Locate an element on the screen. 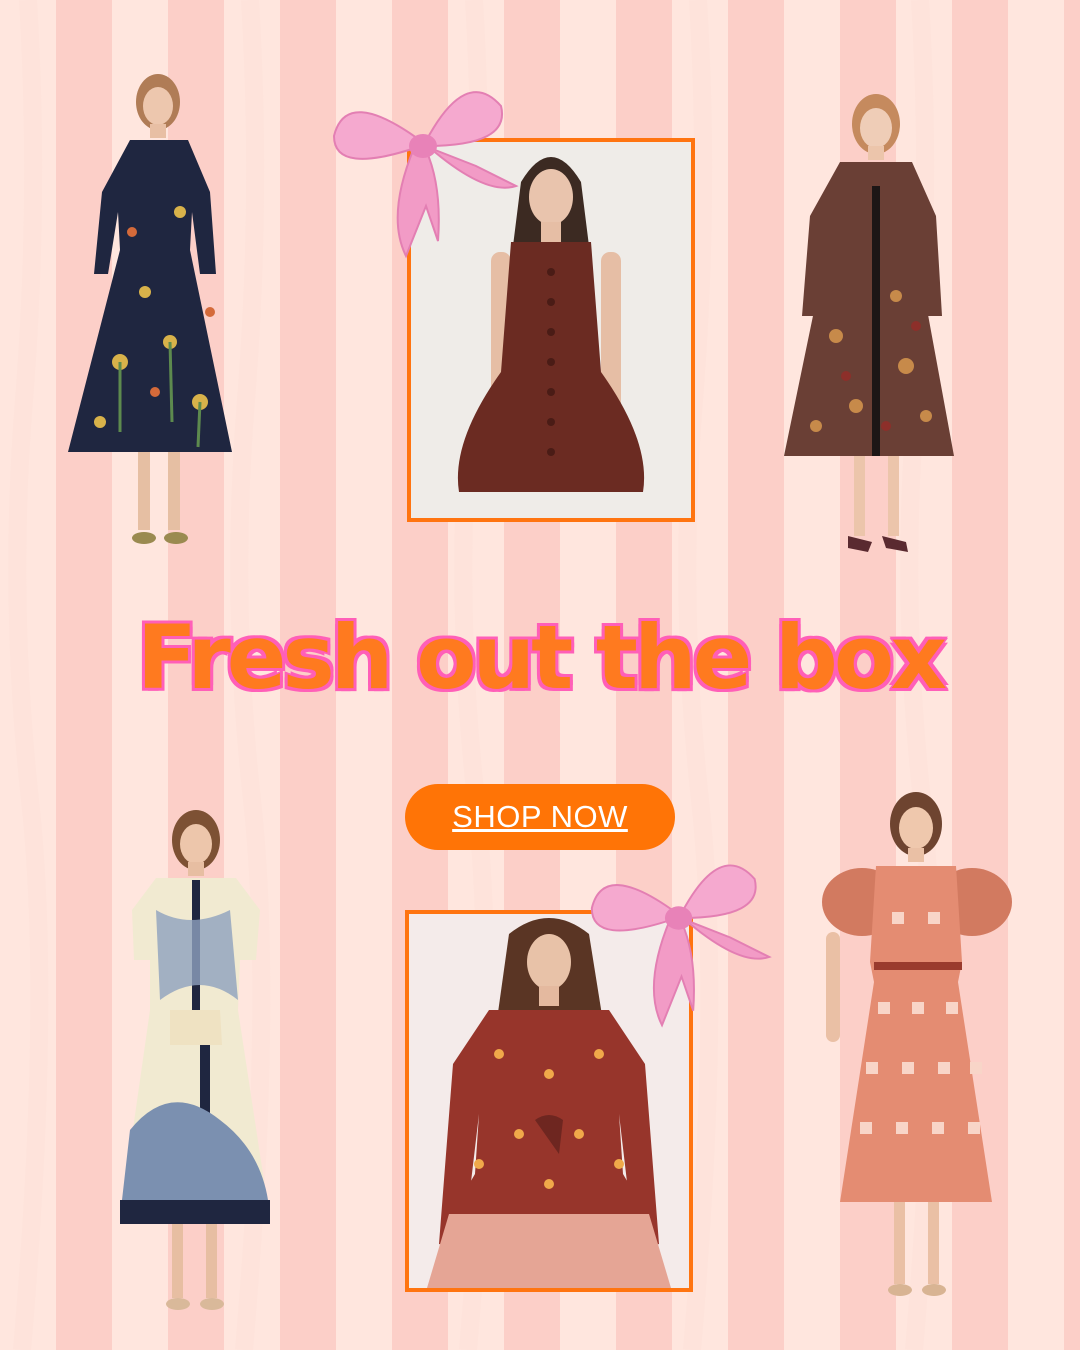 The height and width of the screenshot is (1350, 1080). product-paisley-midi-dress is located at coordinates (871, 331).